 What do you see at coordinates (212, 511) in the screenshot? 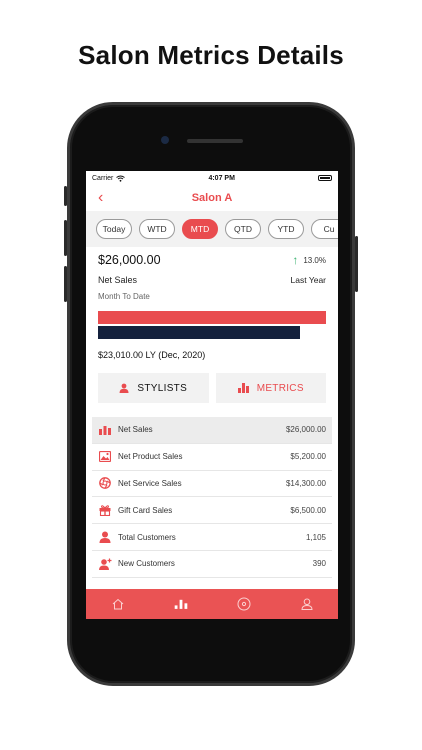
I see `list-item-gift-card-sales: Gift Card Sales $6,500.00` at bounding box center [212, 511].